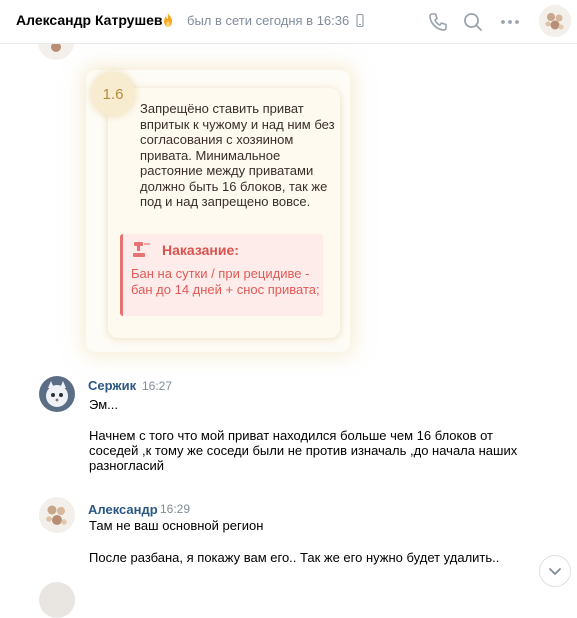  Describe the element at coordinates (168, 20) in the screenshot. I see `flame-icon` at that location.